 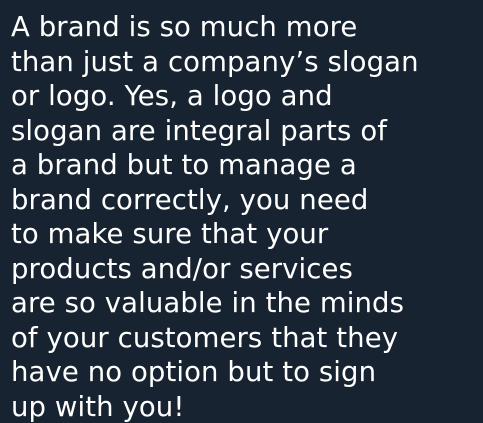 I want to click on quote-line: products and/or services, so click(x=182, y=268).